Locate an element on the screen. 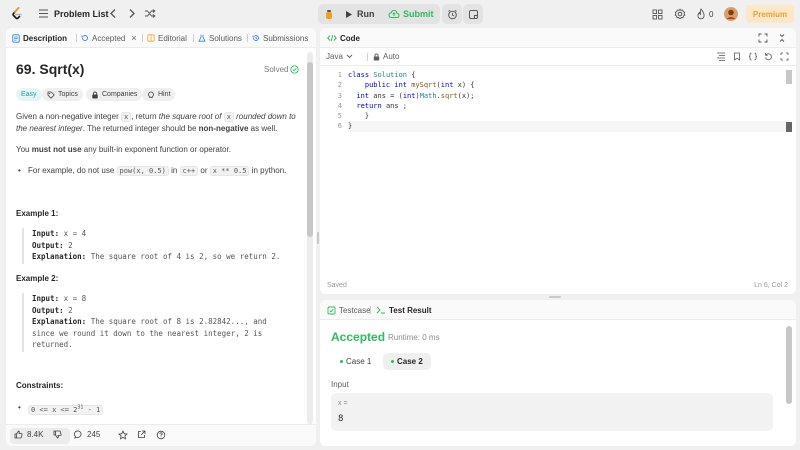 This screenshot has width=800, height=450. result-scrollbar is located at coordinates (789, 371).